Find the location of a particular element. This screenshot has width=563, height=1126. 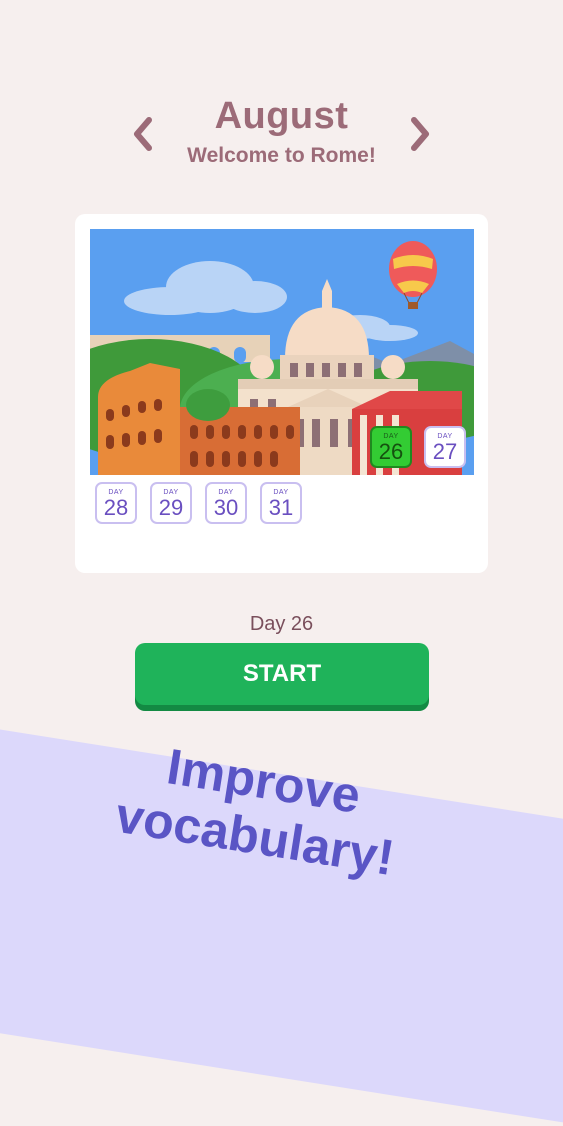

day-number: 28 is located at coordinates (116, 507).